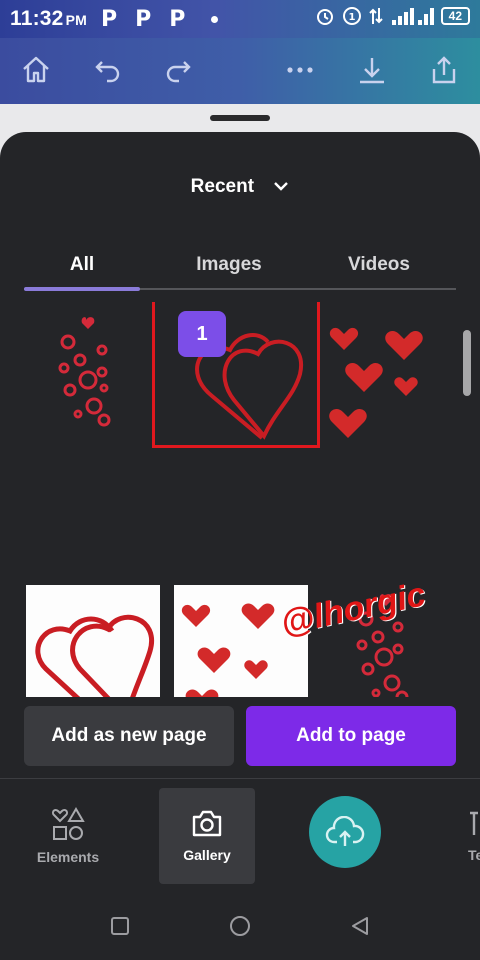 The image size is (480, 960). Describe the element at coordinates (82, 265) in the screenshot. I see `tab-all: All` at that location.